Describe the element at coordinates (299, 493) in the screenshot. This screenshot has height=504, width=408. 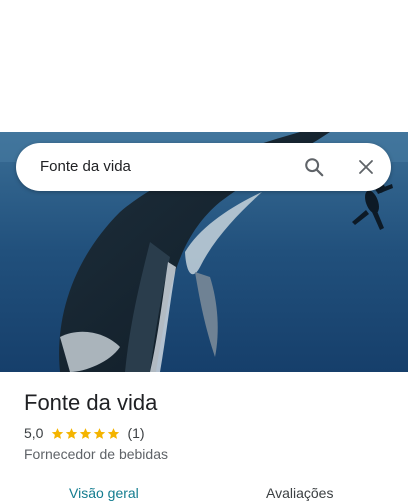
I see `tab-reviews: Avaliações` at that location.